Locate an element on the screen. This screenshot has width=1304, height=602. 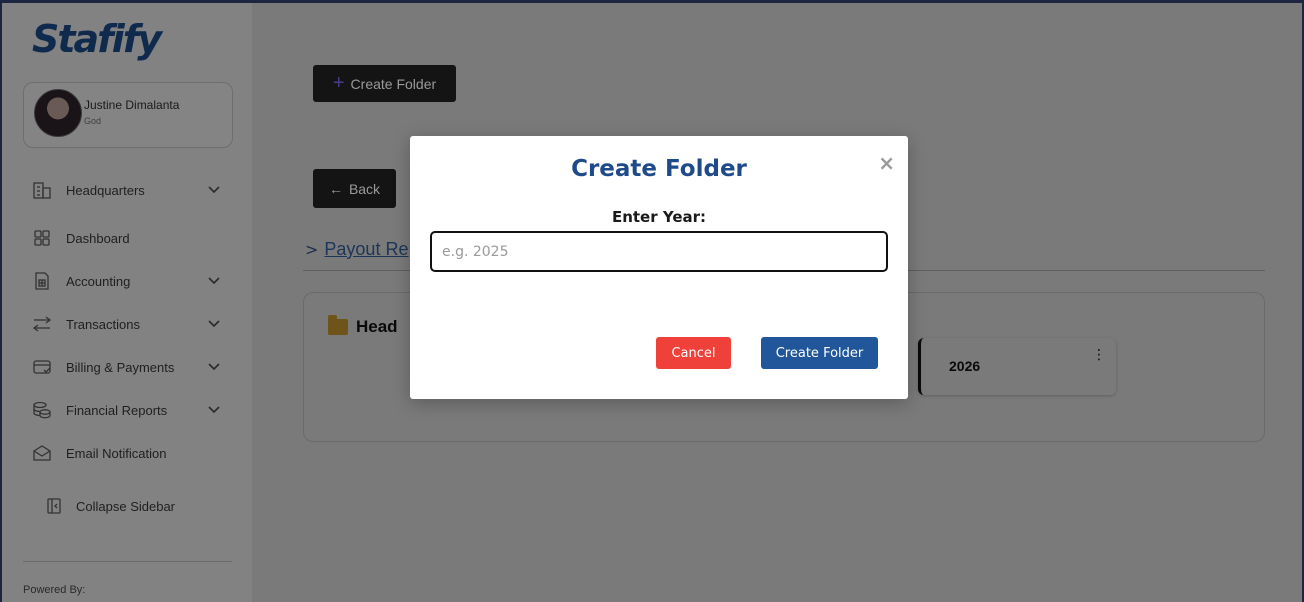
year-folder-card: 2026 ⋮ is located at coordinates (1017, 366).